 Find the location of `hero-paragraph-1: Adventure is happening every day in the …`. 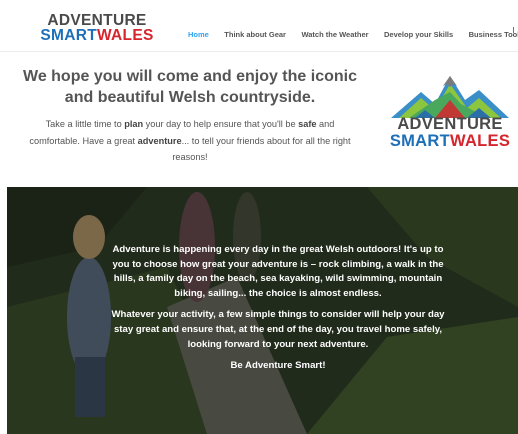

hero-paragraph-1: Adventure is happening every day in the … is located at coordinates (278, 271).